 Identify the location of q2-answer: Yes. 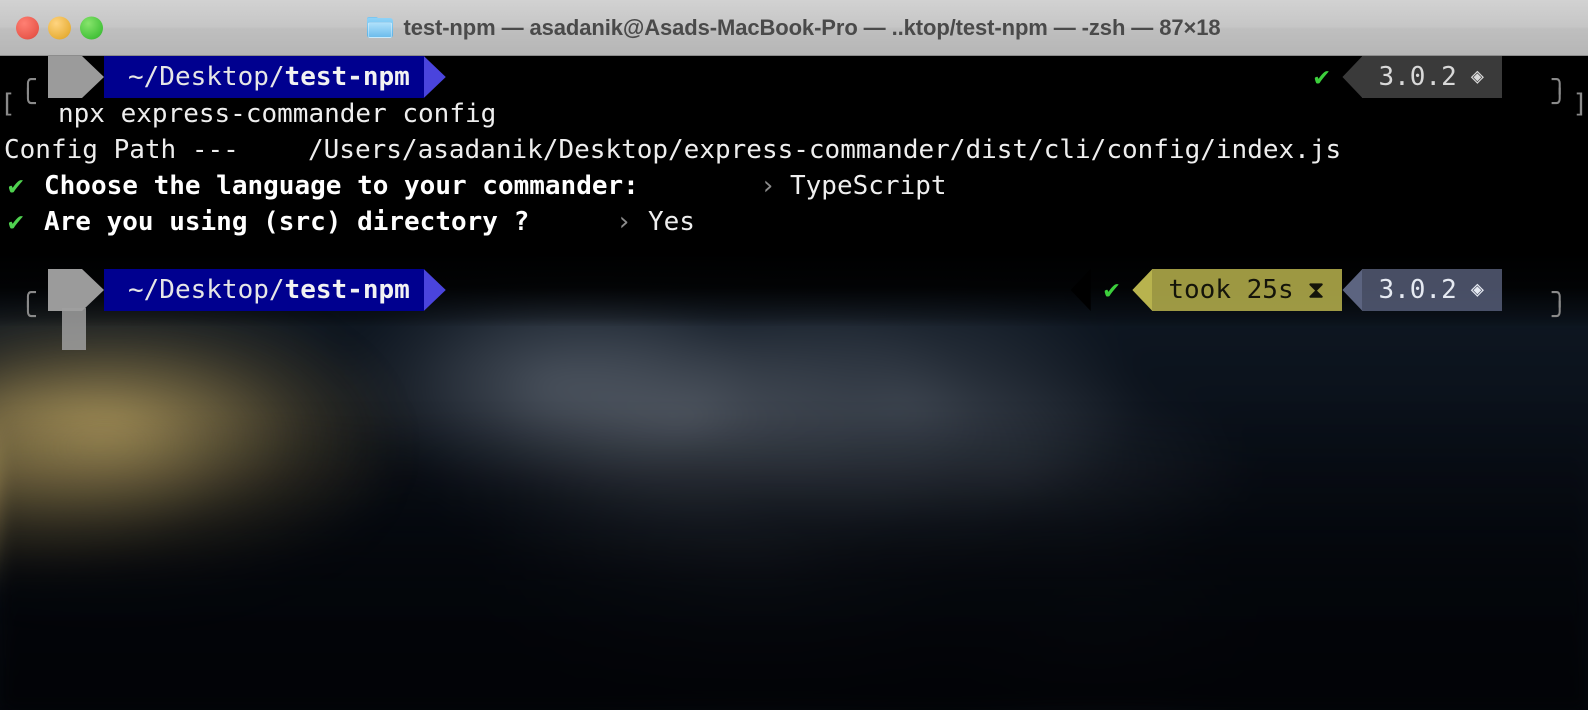
(671, 222).